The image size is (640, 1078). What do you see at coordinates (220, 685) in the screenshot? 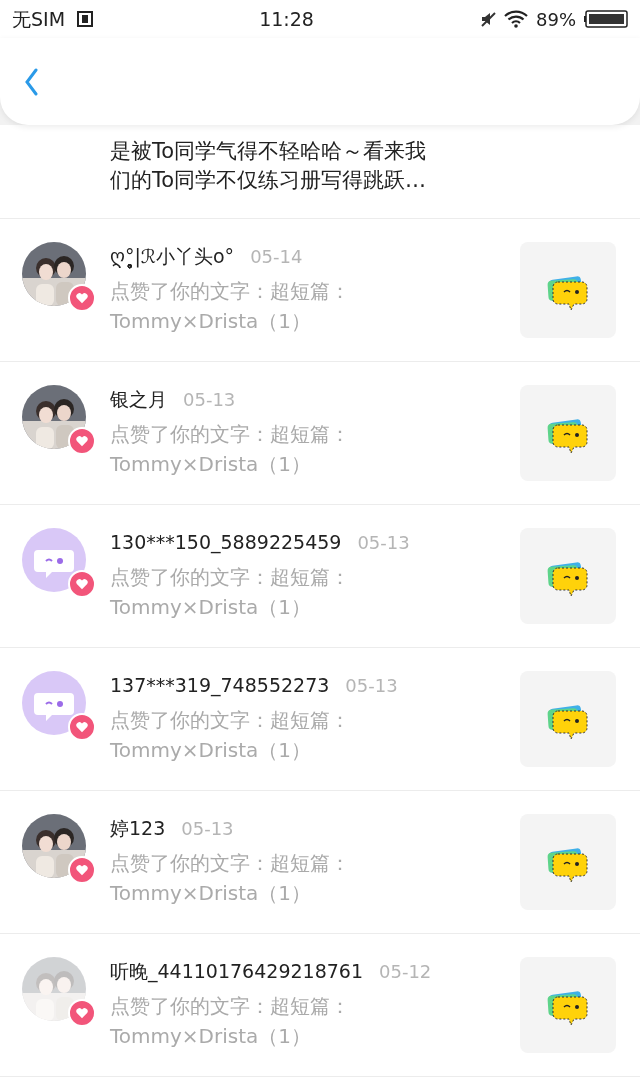
I see `user-name: 137***319_748552273` at bounding box center [220, 685].